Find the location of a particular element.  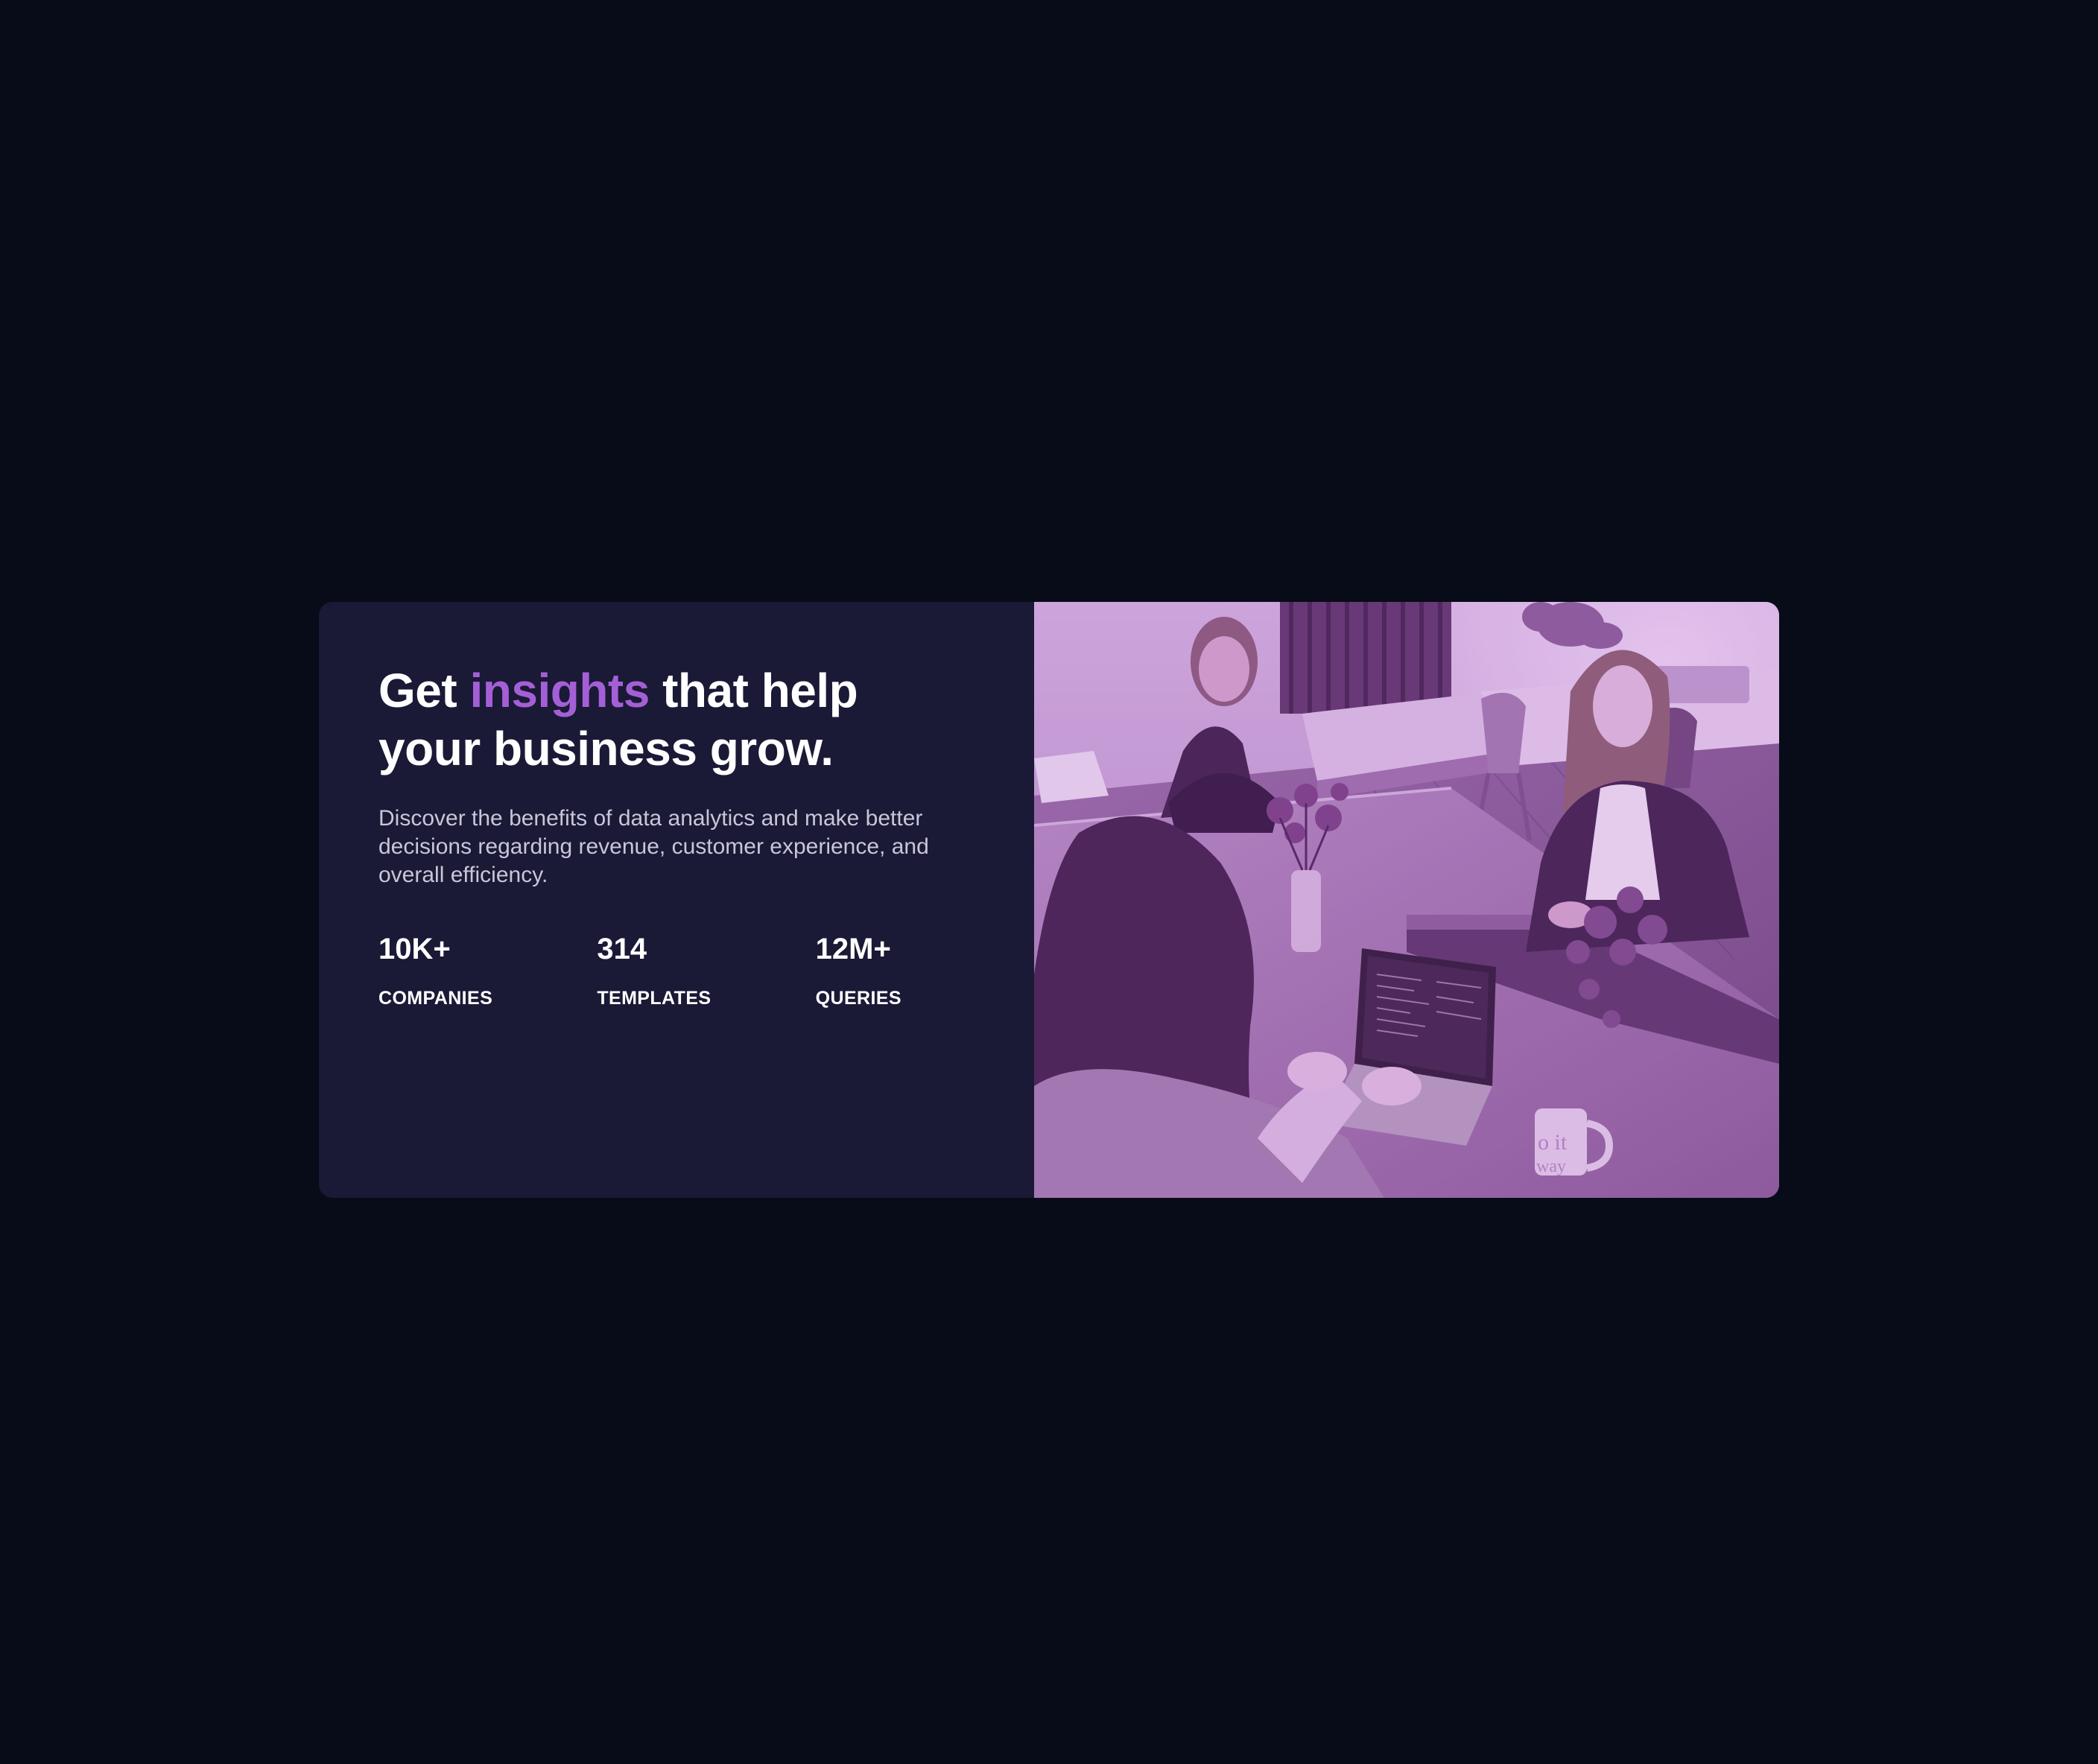

stat-label: QUERIES is located at coordinates (858, 999).